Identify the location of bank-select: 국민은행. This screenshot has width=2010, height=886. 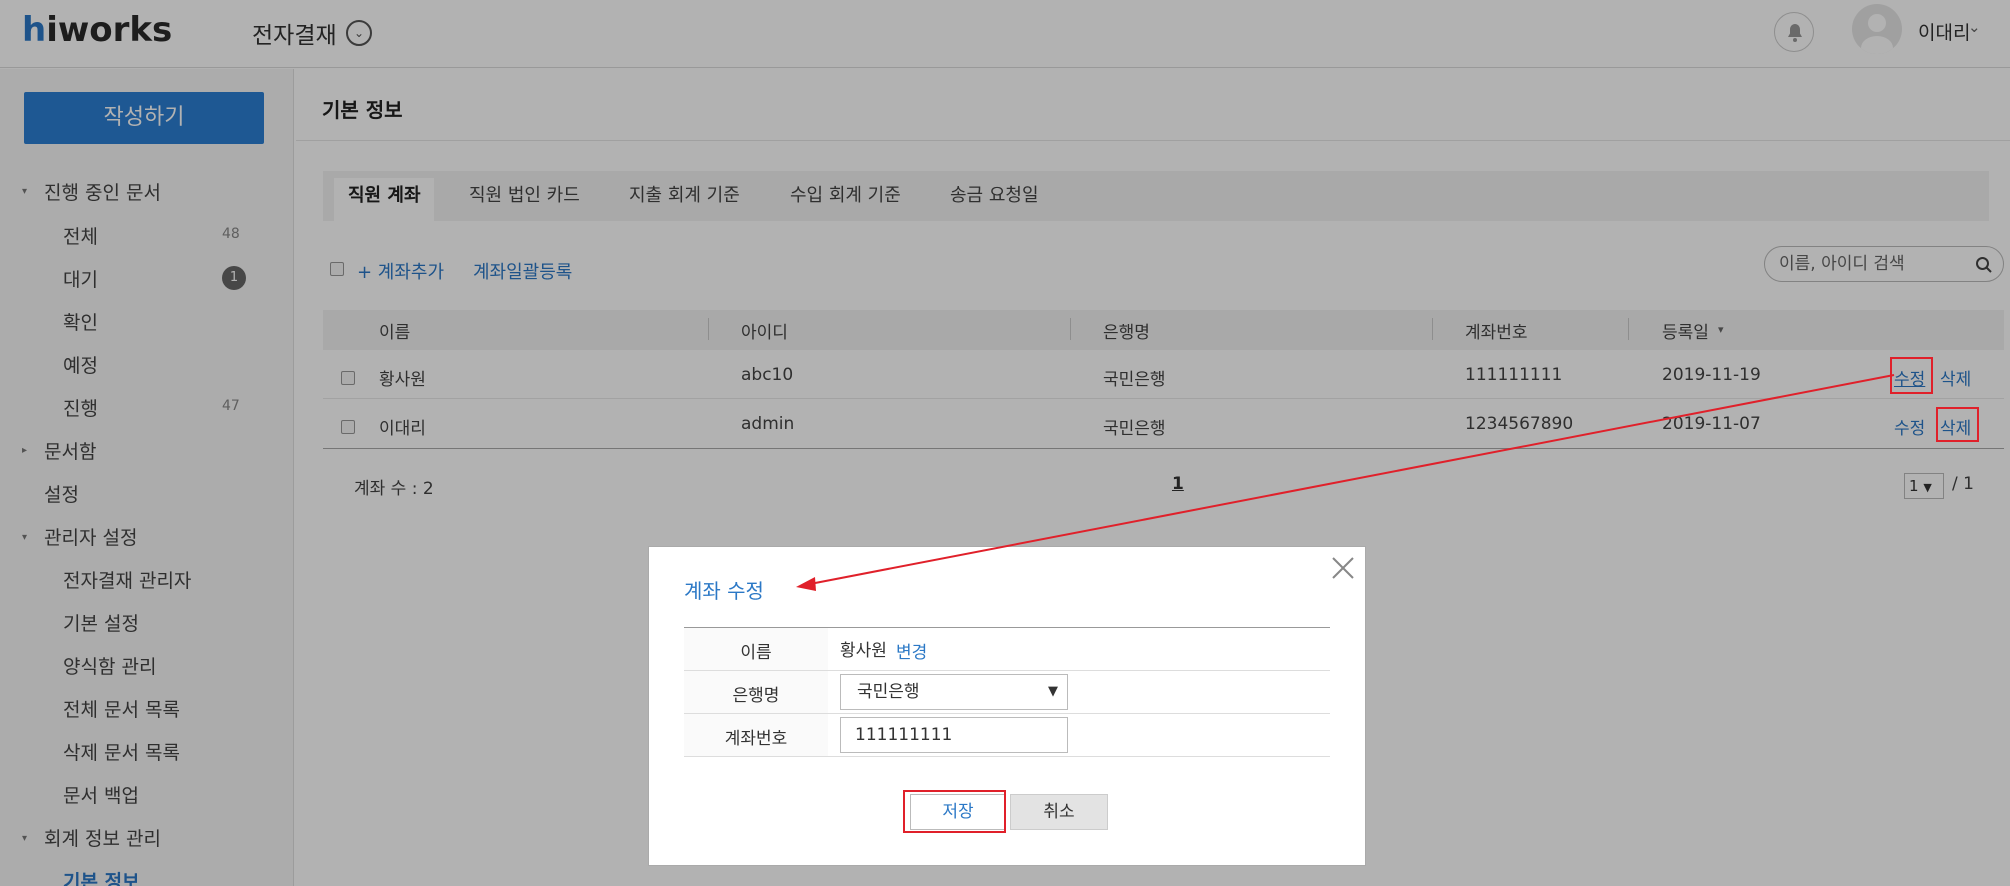
(954, 692).